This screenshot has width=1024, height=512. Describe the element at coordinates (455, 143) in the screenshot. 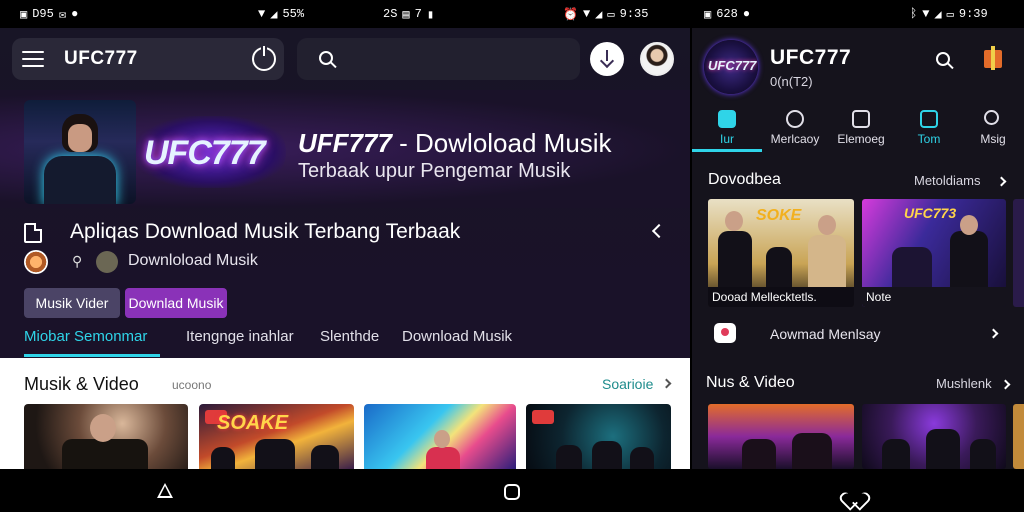

I see `hero-title: UFF777 - Dowloload Musik` at that location.